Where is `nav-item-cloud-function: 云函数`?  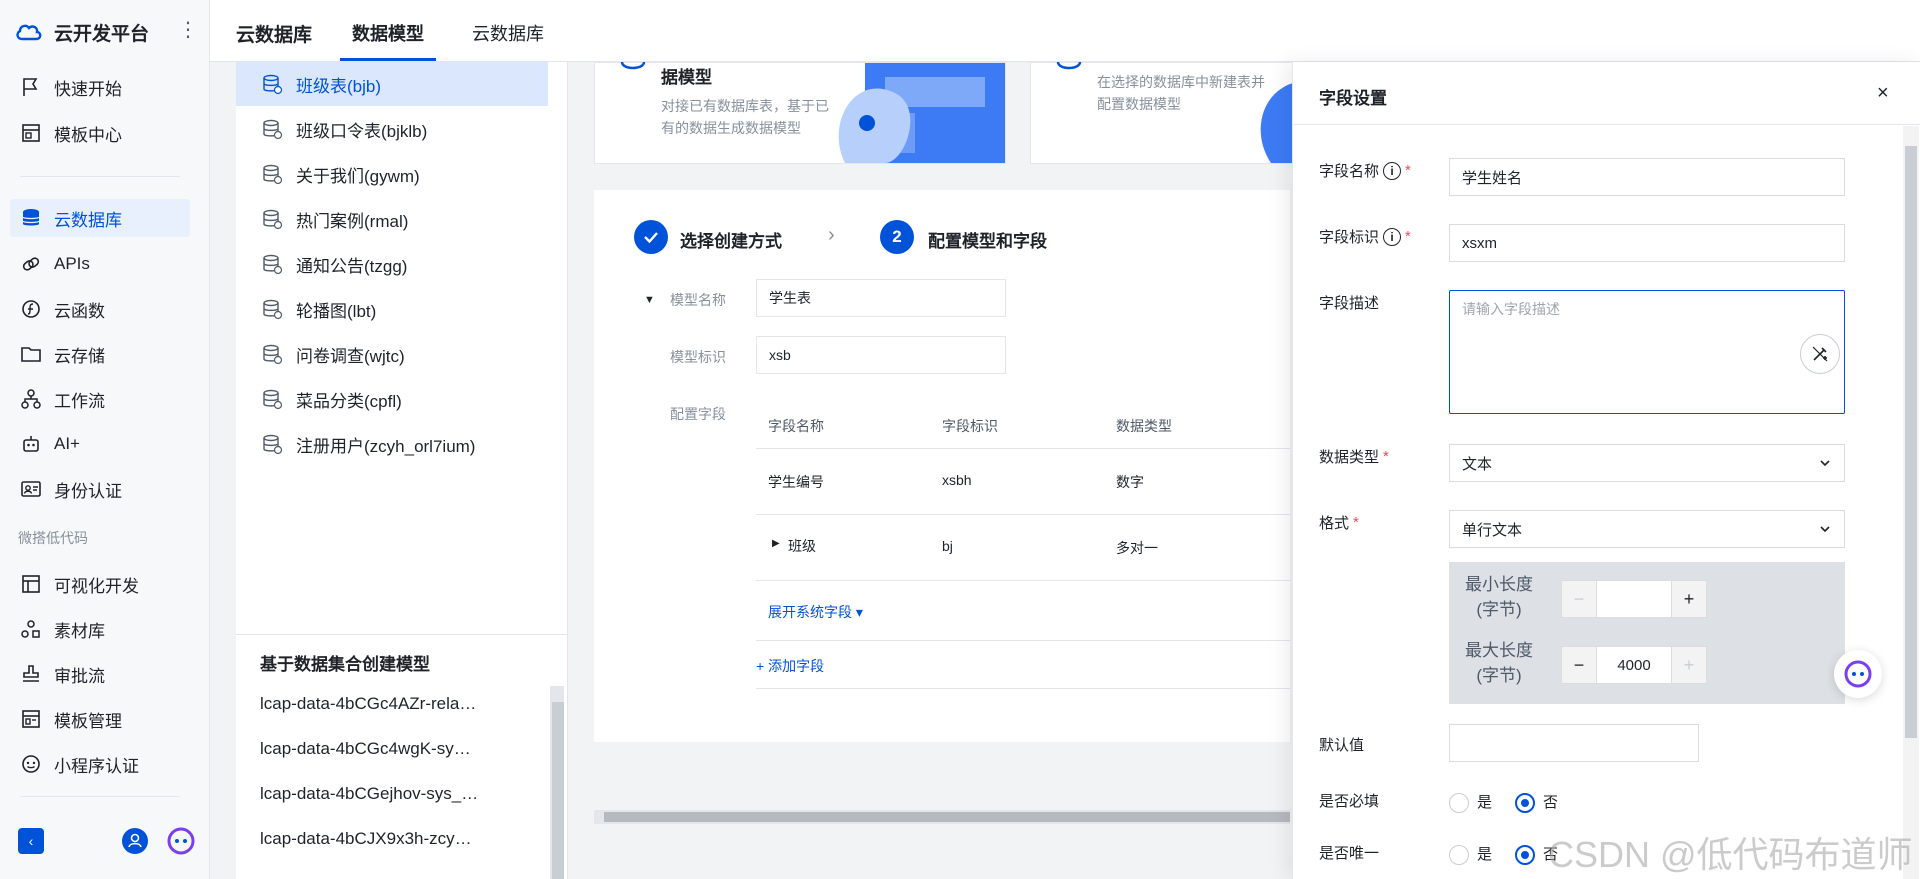
nav-item-cloud-function: 云函数 is located at coordinates (100, 309).